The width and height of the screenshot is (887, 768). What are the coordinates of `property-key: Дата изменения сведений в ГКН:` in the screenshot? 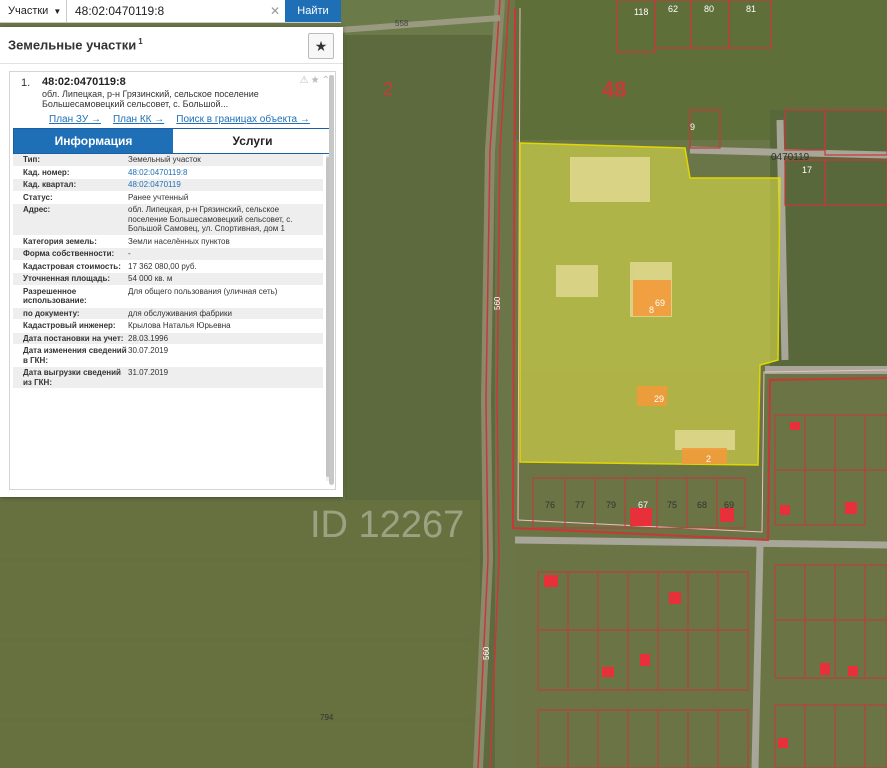 It's located at (75, 355).